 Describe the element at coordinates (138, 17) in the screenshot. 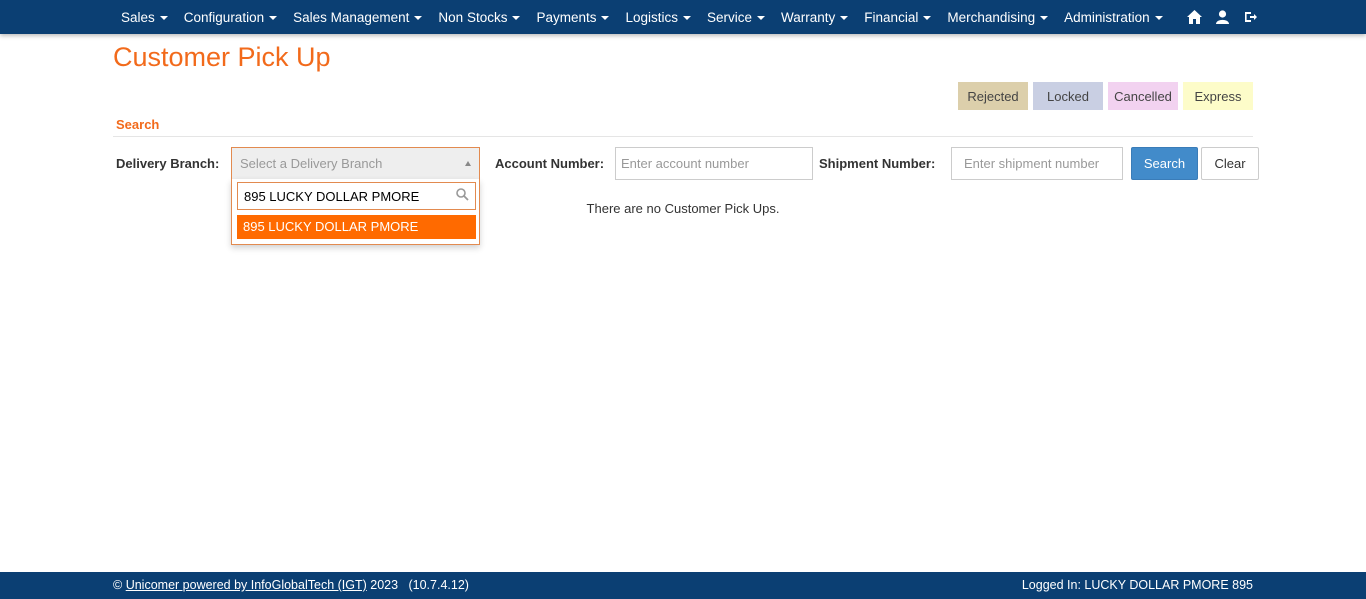

I see `nav-item-label: Sales` at that location.